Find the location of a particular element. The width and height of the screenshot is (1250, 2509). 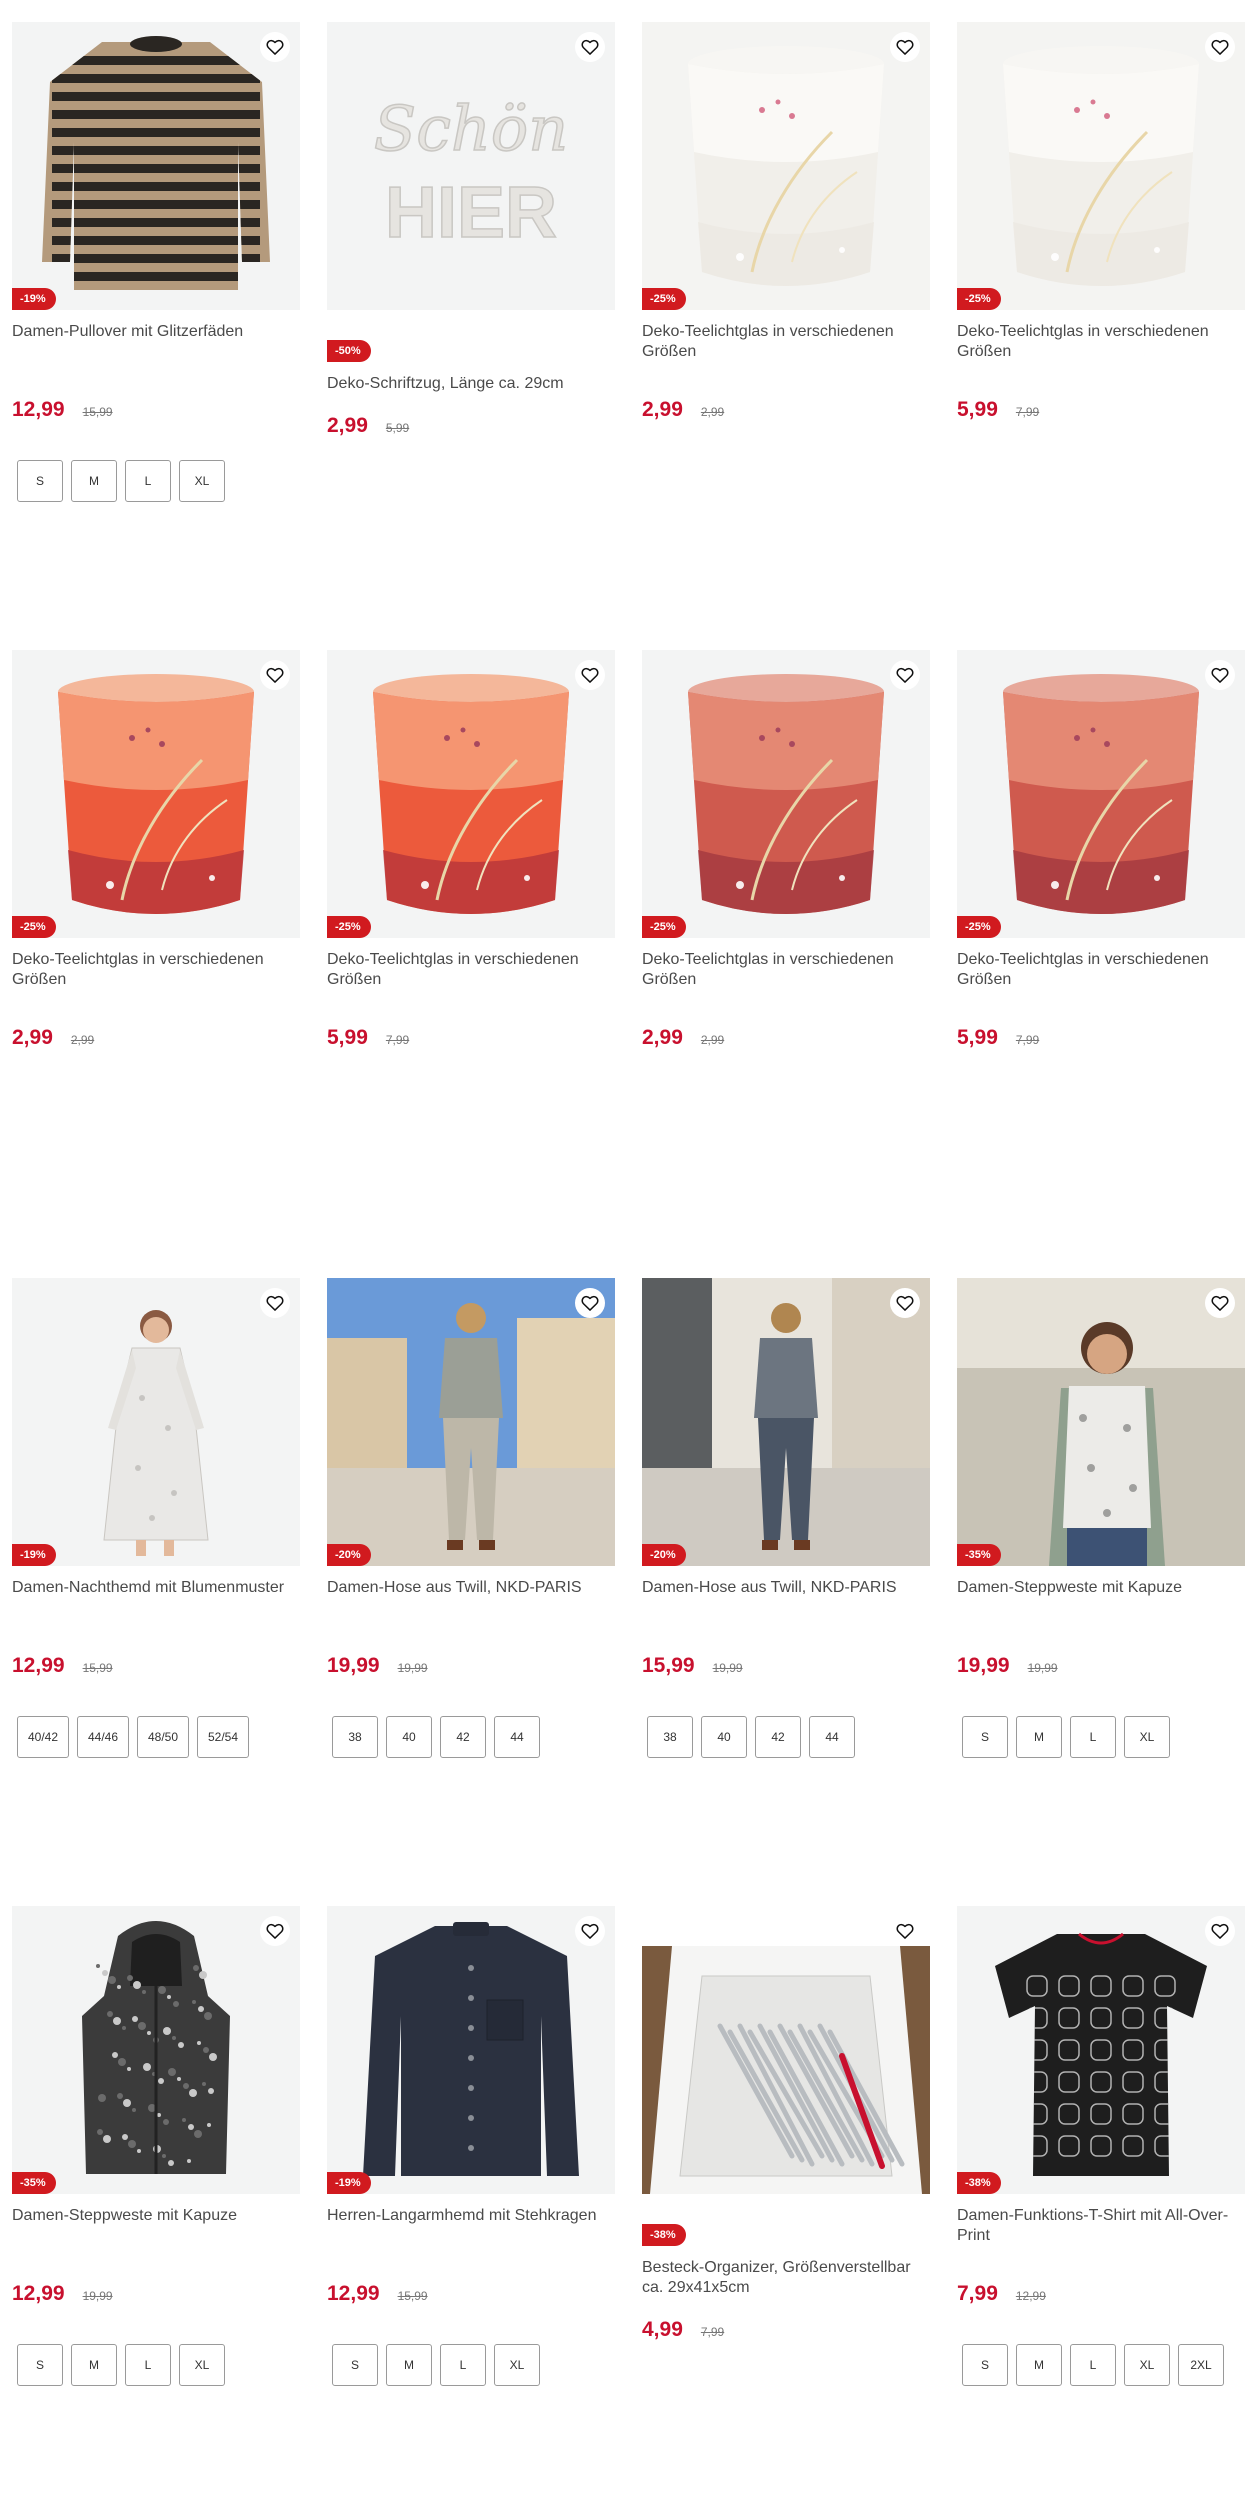

size-option: 44/46 is located at coordinates (103, 1737).